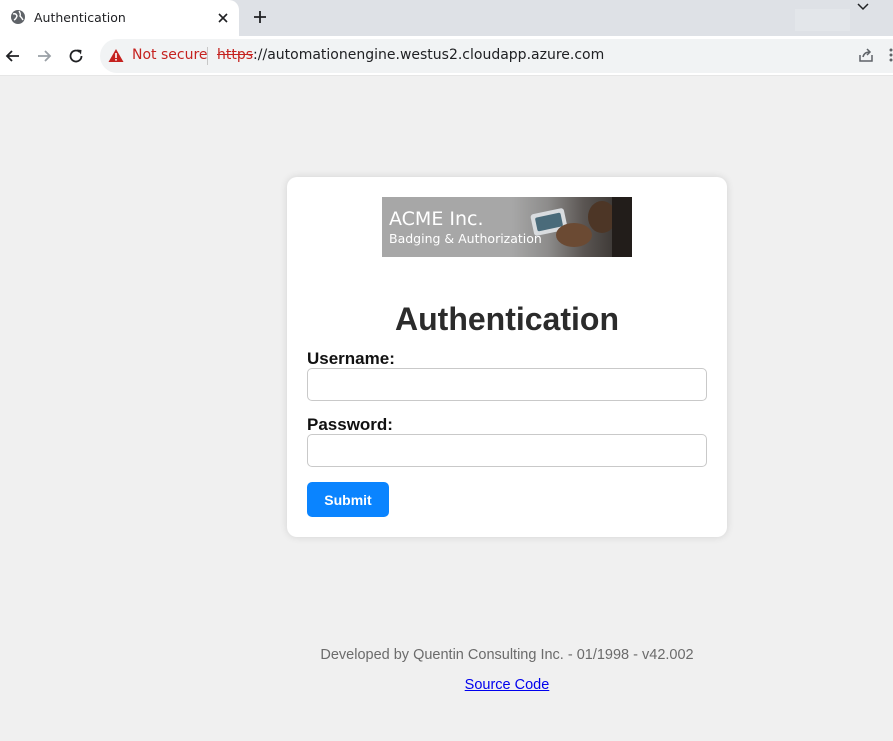 This screenshot has height=741, width=893. I want to click on tab-title: Authentication, so click(80, 17).